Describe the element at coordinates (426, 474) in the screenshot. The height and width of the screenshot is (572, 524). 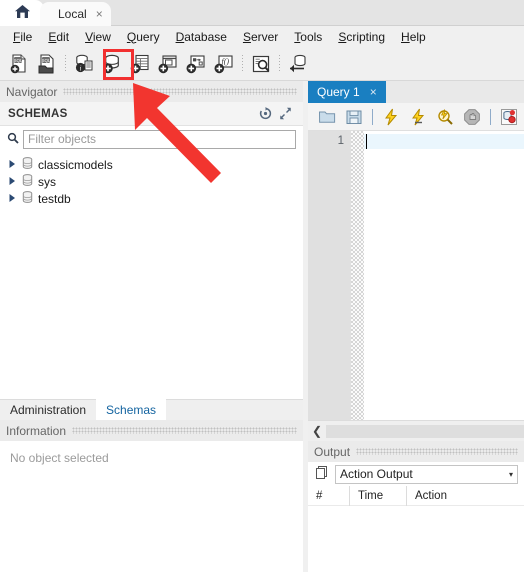
I see `output-type-select: Action Output ▾` at that location.